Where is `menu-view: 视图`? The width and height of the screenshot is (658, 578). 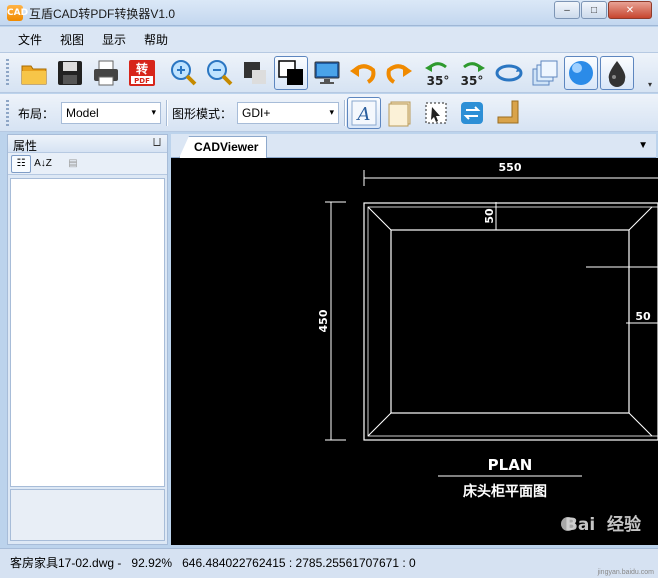
menu-view: 视图 is located at coordinates (72, 39).